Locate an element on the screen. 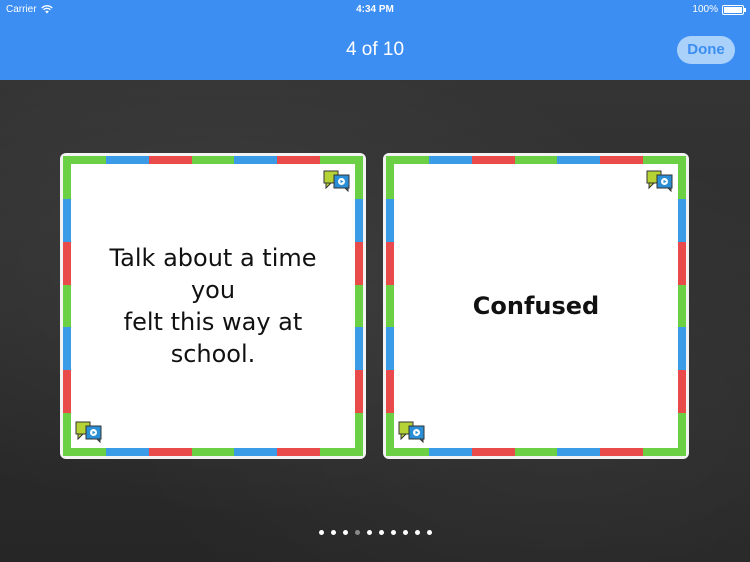 The height and width of the screenshot is (562, 750). page-indicator is located at coordinates (375, 534).